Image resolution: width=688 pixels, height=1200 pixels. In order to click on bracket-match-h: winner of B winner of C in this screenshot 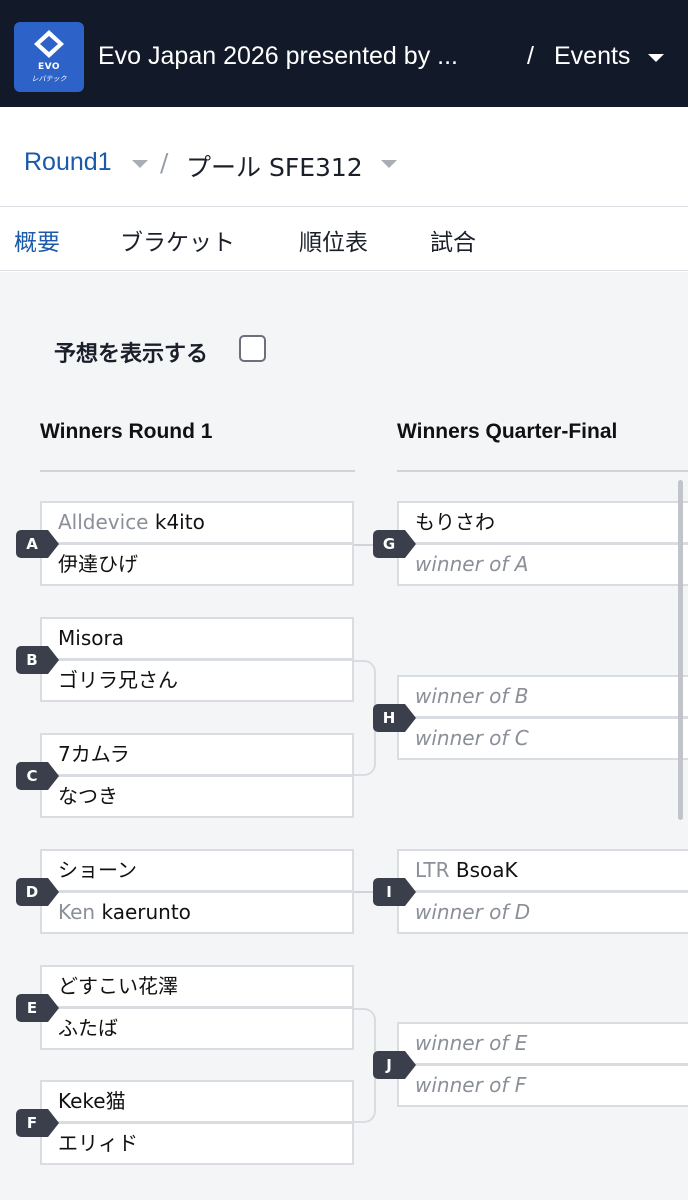, I will do `click(542, 718)`.